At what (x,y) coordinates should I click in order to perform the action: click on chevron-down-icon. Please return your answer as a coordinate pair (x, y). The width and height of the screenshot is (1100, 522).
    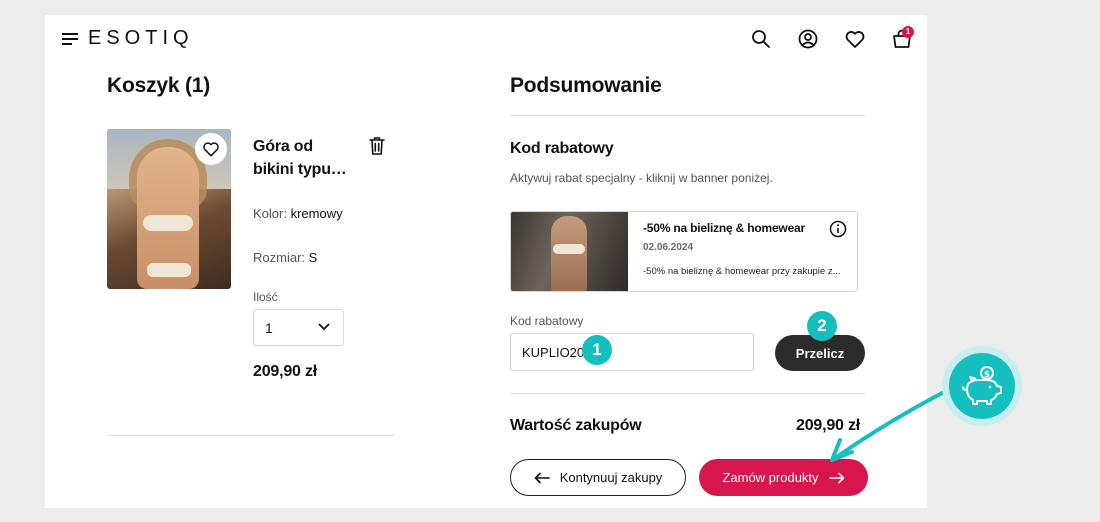
    Looking at the image, I should click on (324, 327).